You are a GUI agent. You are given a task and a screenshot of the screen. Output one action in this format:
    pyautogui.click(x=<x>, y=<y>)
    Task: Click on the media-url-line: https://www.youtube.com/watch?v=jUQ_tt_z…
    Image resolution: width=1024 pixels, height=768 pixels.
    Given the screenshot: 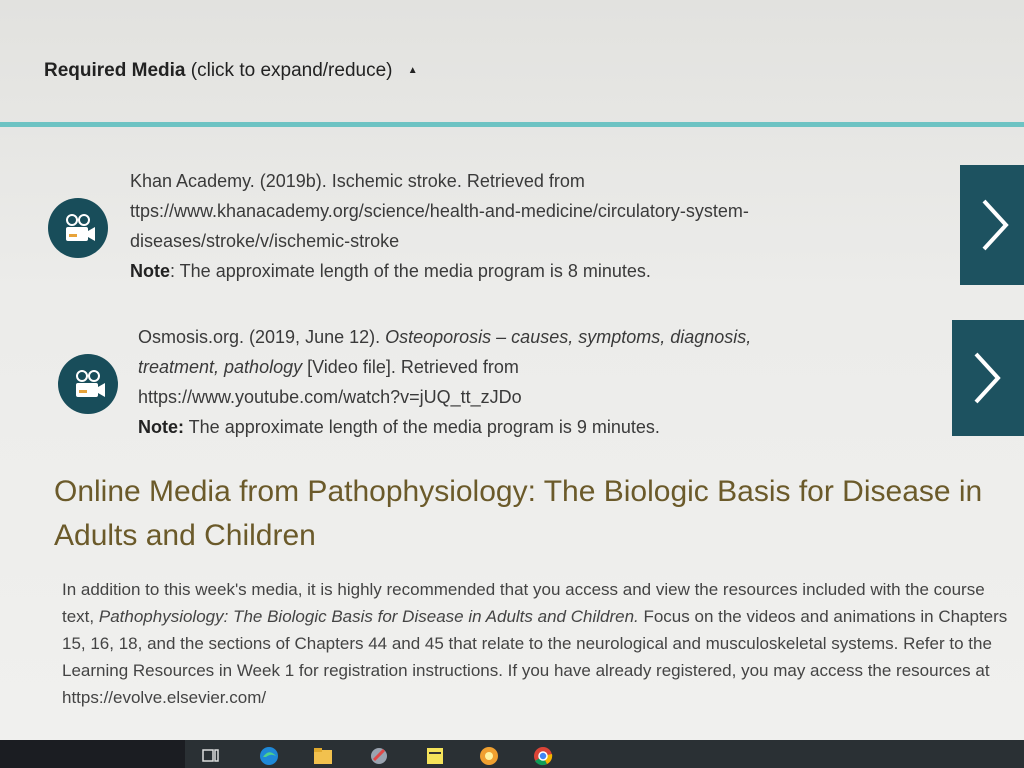 What is the action you would take?
    pyautogui.click(x=543, y=397)
    